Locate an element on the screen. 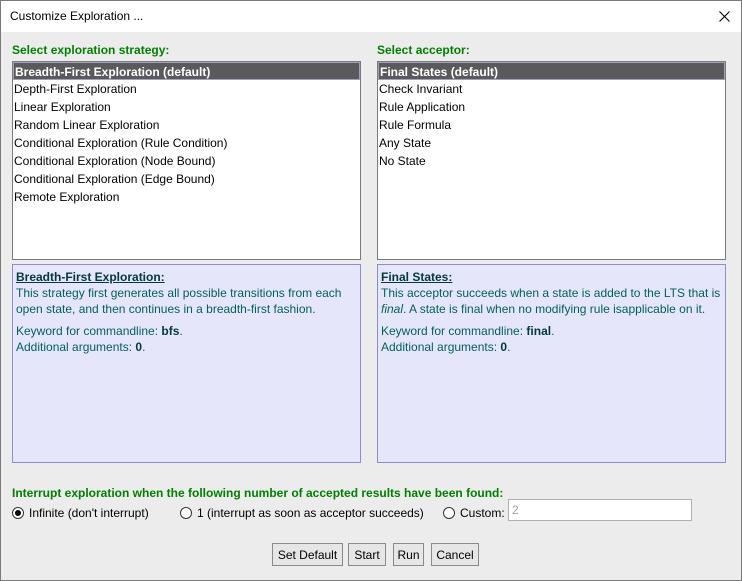 This screenshot has width=742, height=581. strategy-item: Conditional Exploration (Rule Condition) is located at coordinates (186, 143).